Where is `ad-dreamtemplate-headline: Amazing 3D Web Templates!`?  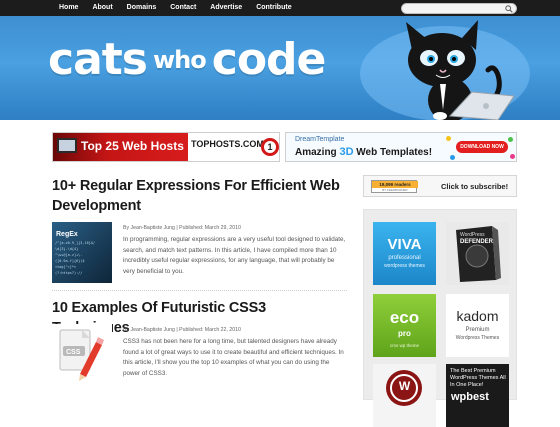
ad-dreamtemplate-headline: Amazing 3D Web Templates! is located at coordinates (363, 152).